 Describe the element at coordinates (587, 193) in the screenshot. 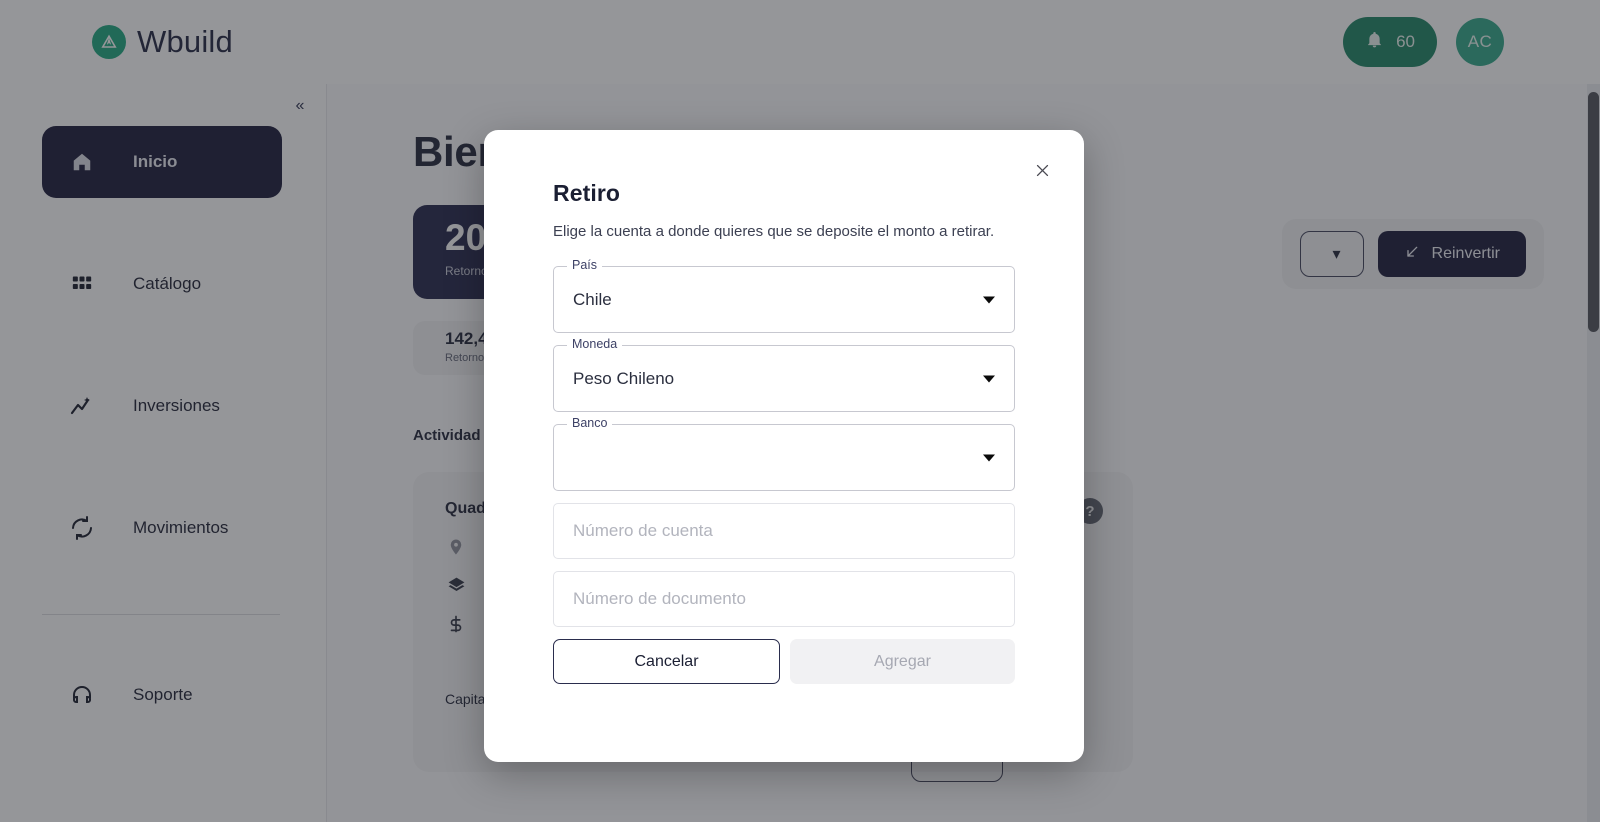

I see `modal-title: Retiro` at that location.